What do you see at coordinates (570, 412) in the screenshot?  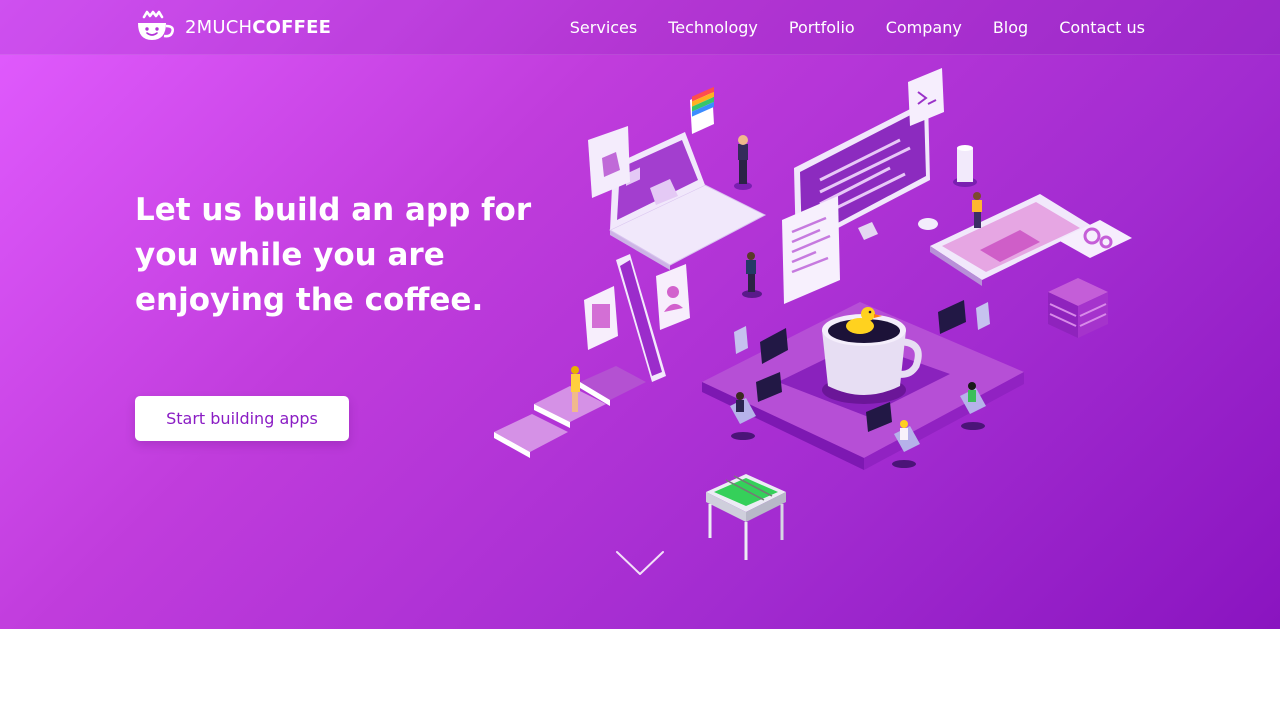 I see `floating-tiles-illustration` at bounding box center [570, 412].